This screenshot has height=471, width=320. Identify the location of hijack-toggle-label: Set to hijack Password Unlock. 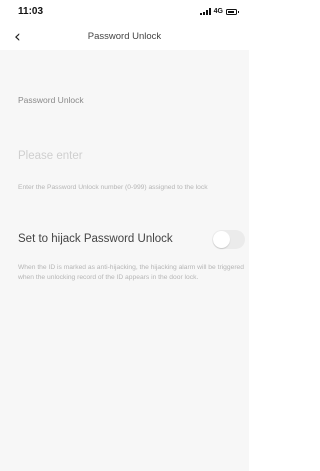
(95, 239).